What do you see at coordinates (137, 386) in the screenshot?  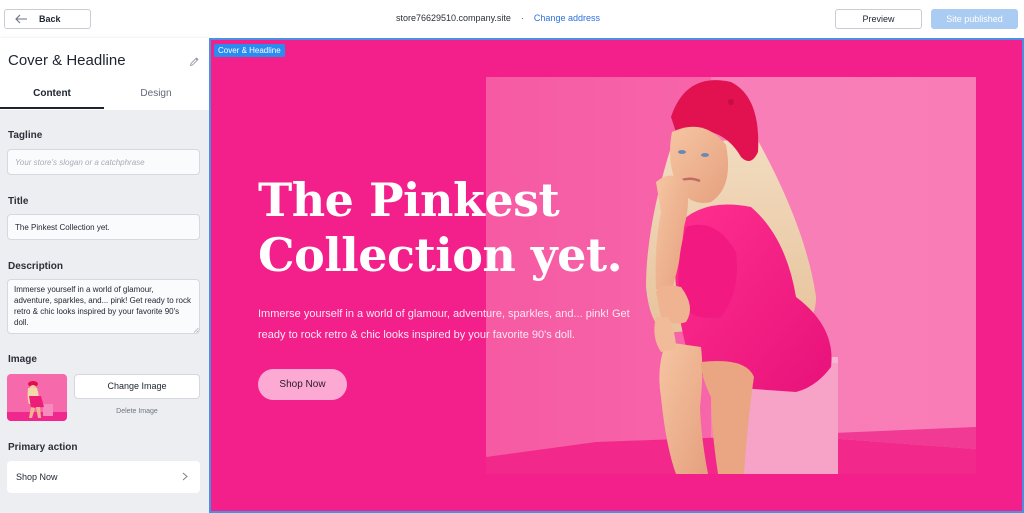 I see `change-image-button: Change Image` at bounding box center [137, 386].